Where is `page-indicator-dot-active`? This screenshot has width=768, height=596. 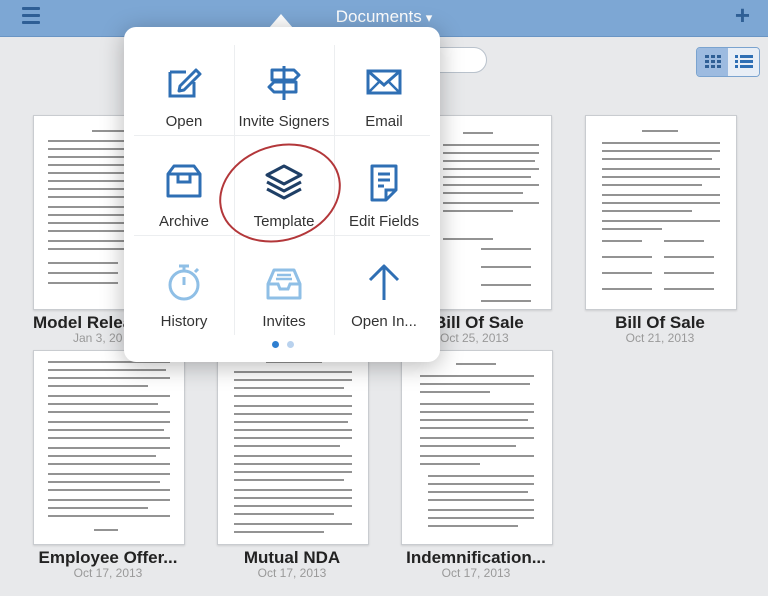
page-indicator-dot-active is located at coordinates (275, 344).